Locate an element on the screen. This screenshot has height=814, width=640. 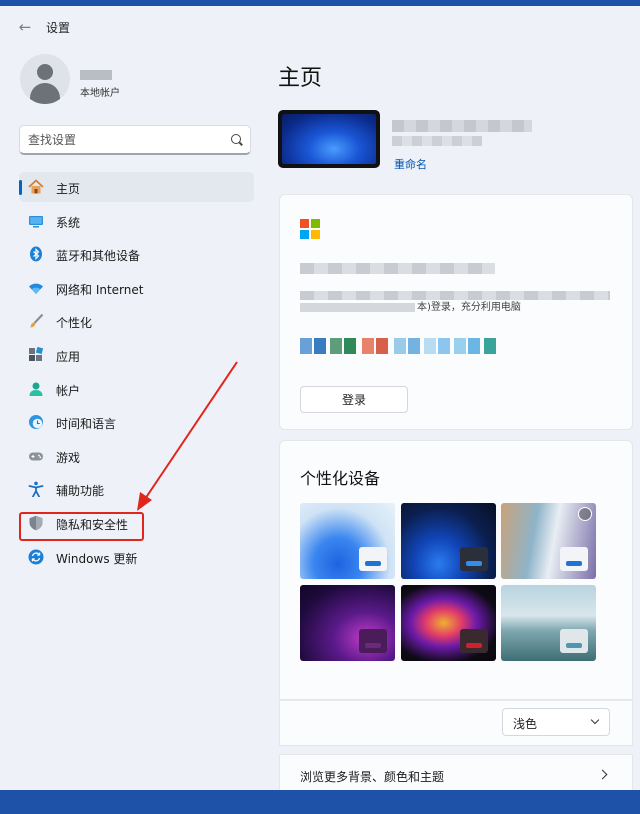
gamepad-icon is located at coordinates (36, 456).